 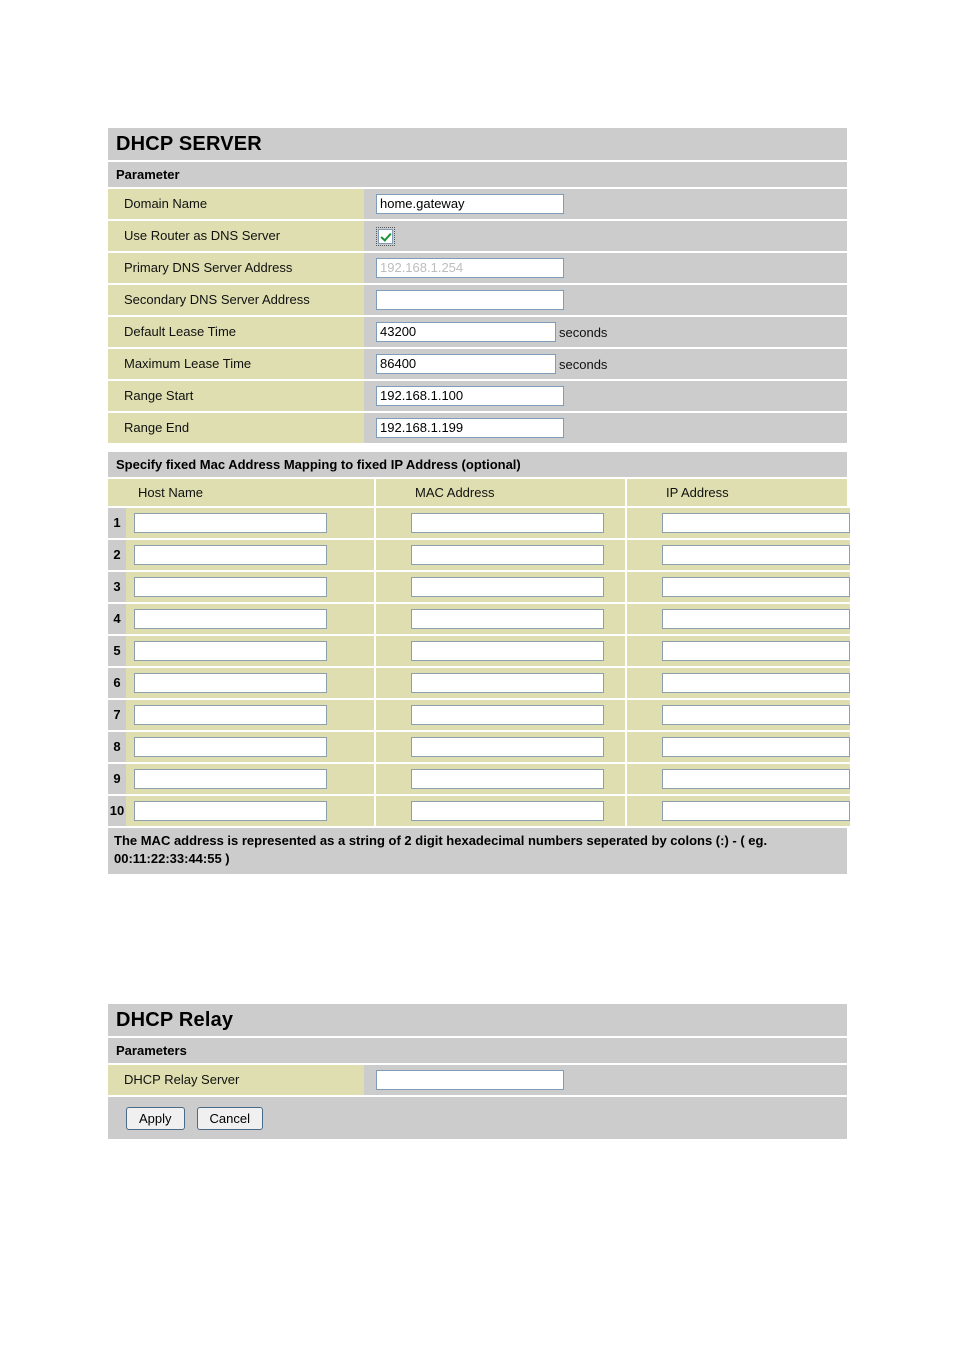 I want to click on ip-address-10-cell, so click(x=752, y=811).